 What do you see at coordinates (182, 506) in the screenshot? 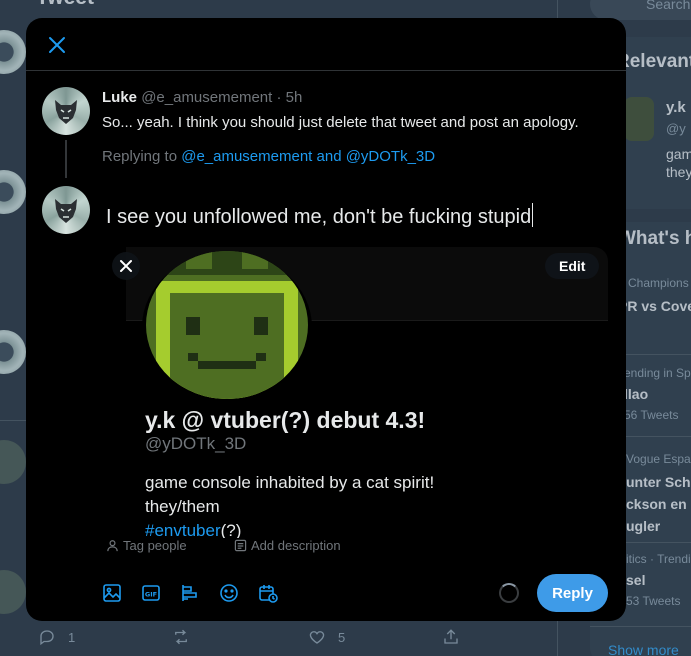
I see `profile-bio-line: they/them` at bounding box center [182, 506].